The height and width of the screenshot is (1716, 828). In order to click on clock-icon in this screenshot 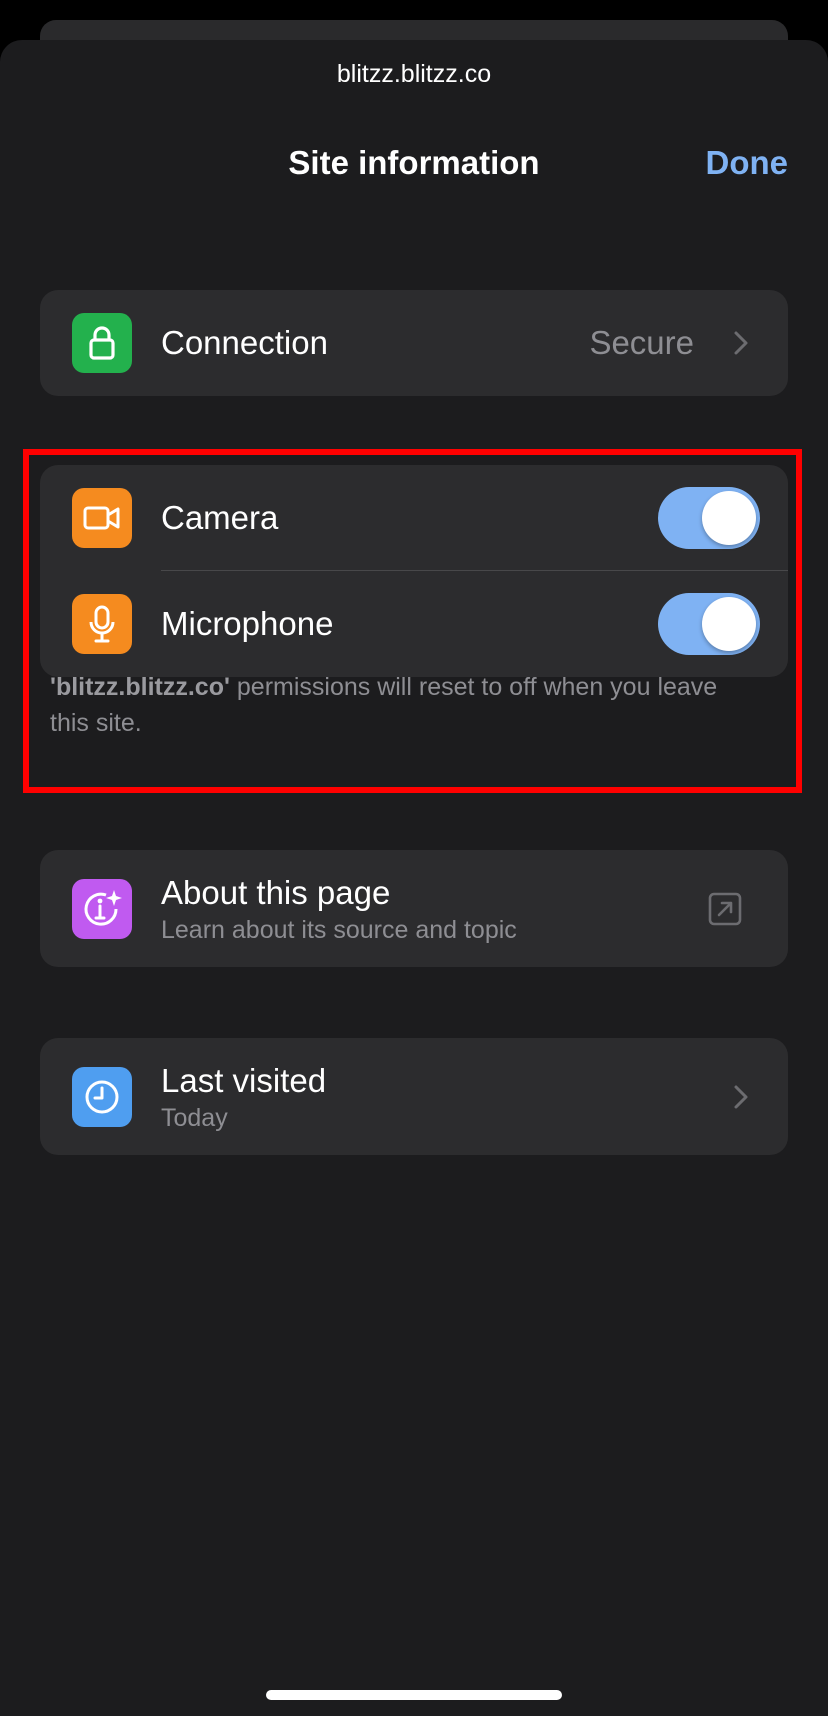, I will do `click(102, 1096)`.